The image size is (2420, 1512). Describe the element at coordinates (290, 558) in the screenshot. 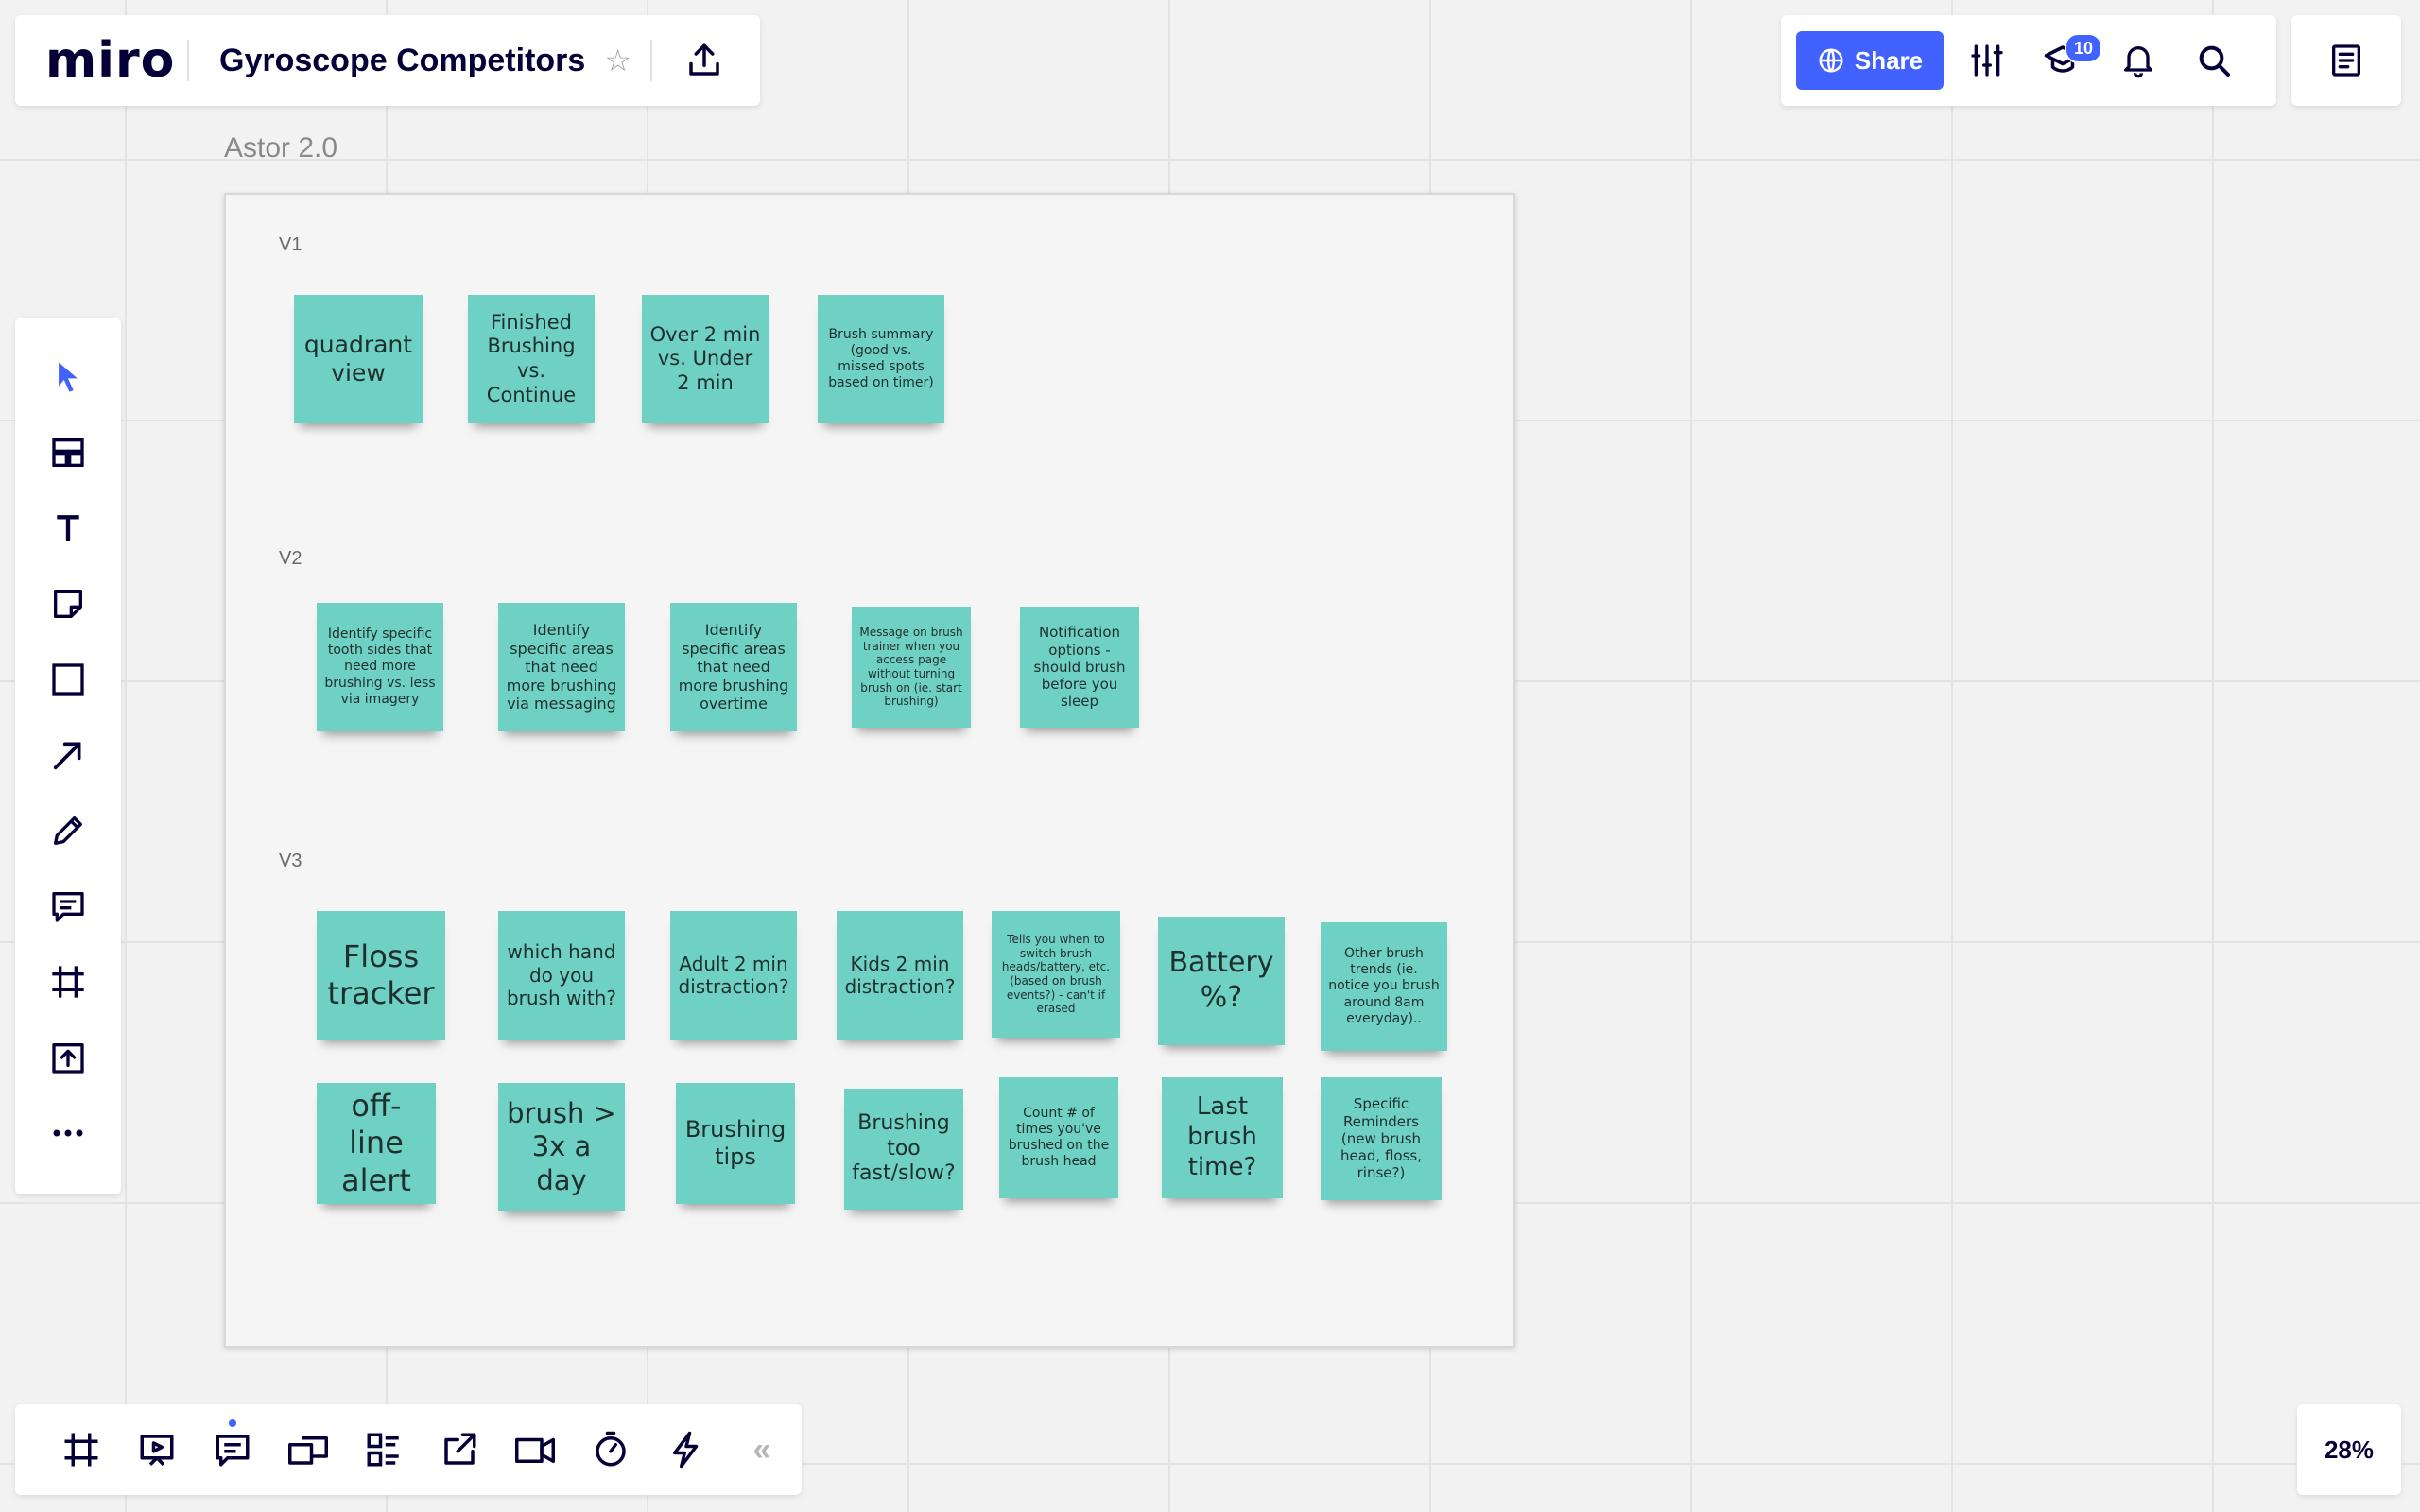

I see `section-label-v2: V2` at that location.